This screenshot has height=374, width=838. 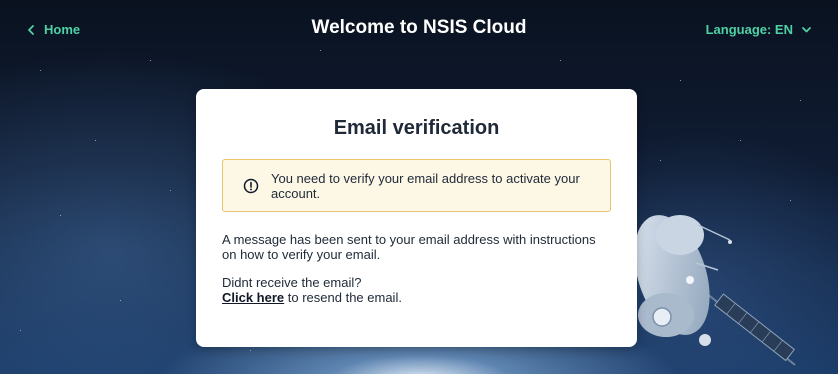 I want to click on language-selector: Language: EN, so click(x=759, y=29).